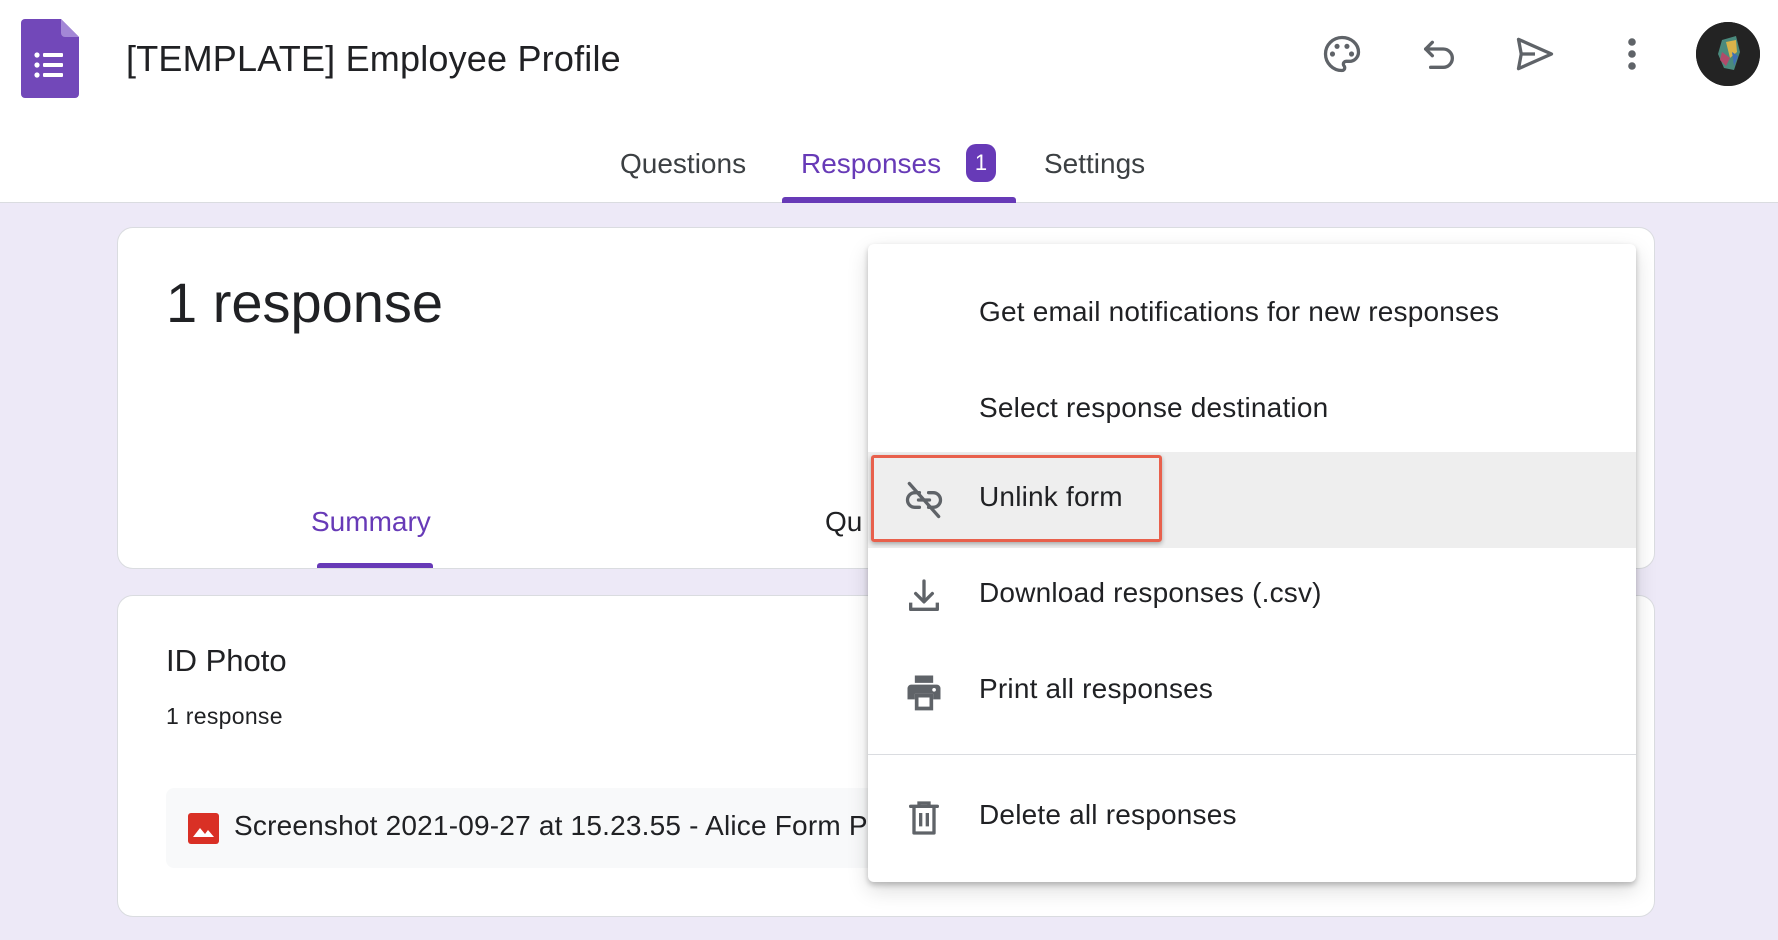 The height and width of the screenshot is (940, 1778). What do you see at coordinates (981, 163) in the screenshot?
I see `responses-count-badge: 1` at bounding box center [981, 163].